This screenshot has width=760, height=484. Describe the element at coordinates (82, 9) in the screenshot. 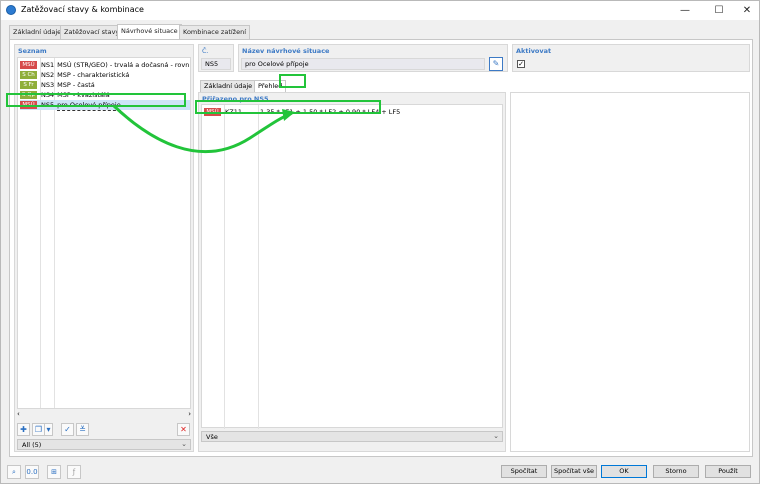

I see `window-title: Zatěžovací stavy & kombinace` at that location.